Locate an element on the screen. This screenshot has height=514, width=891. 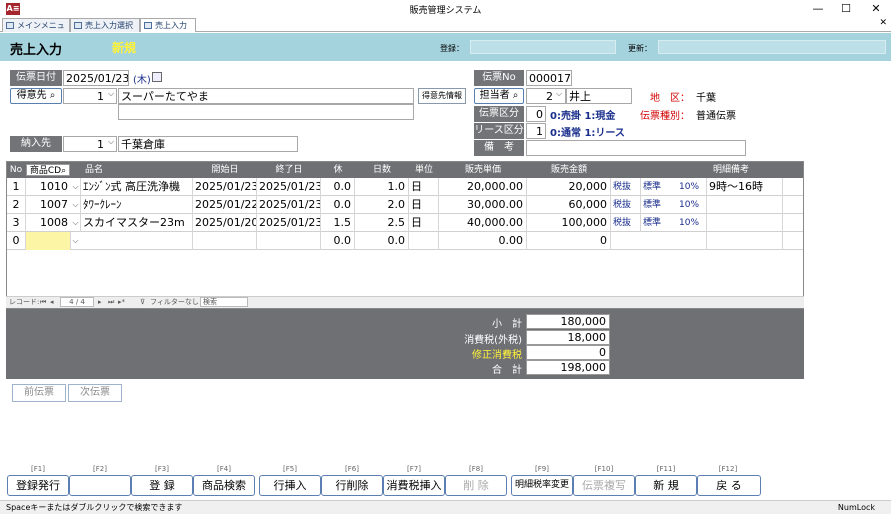
prev-record-icon: ◂ is located at coordinates (52, 302).